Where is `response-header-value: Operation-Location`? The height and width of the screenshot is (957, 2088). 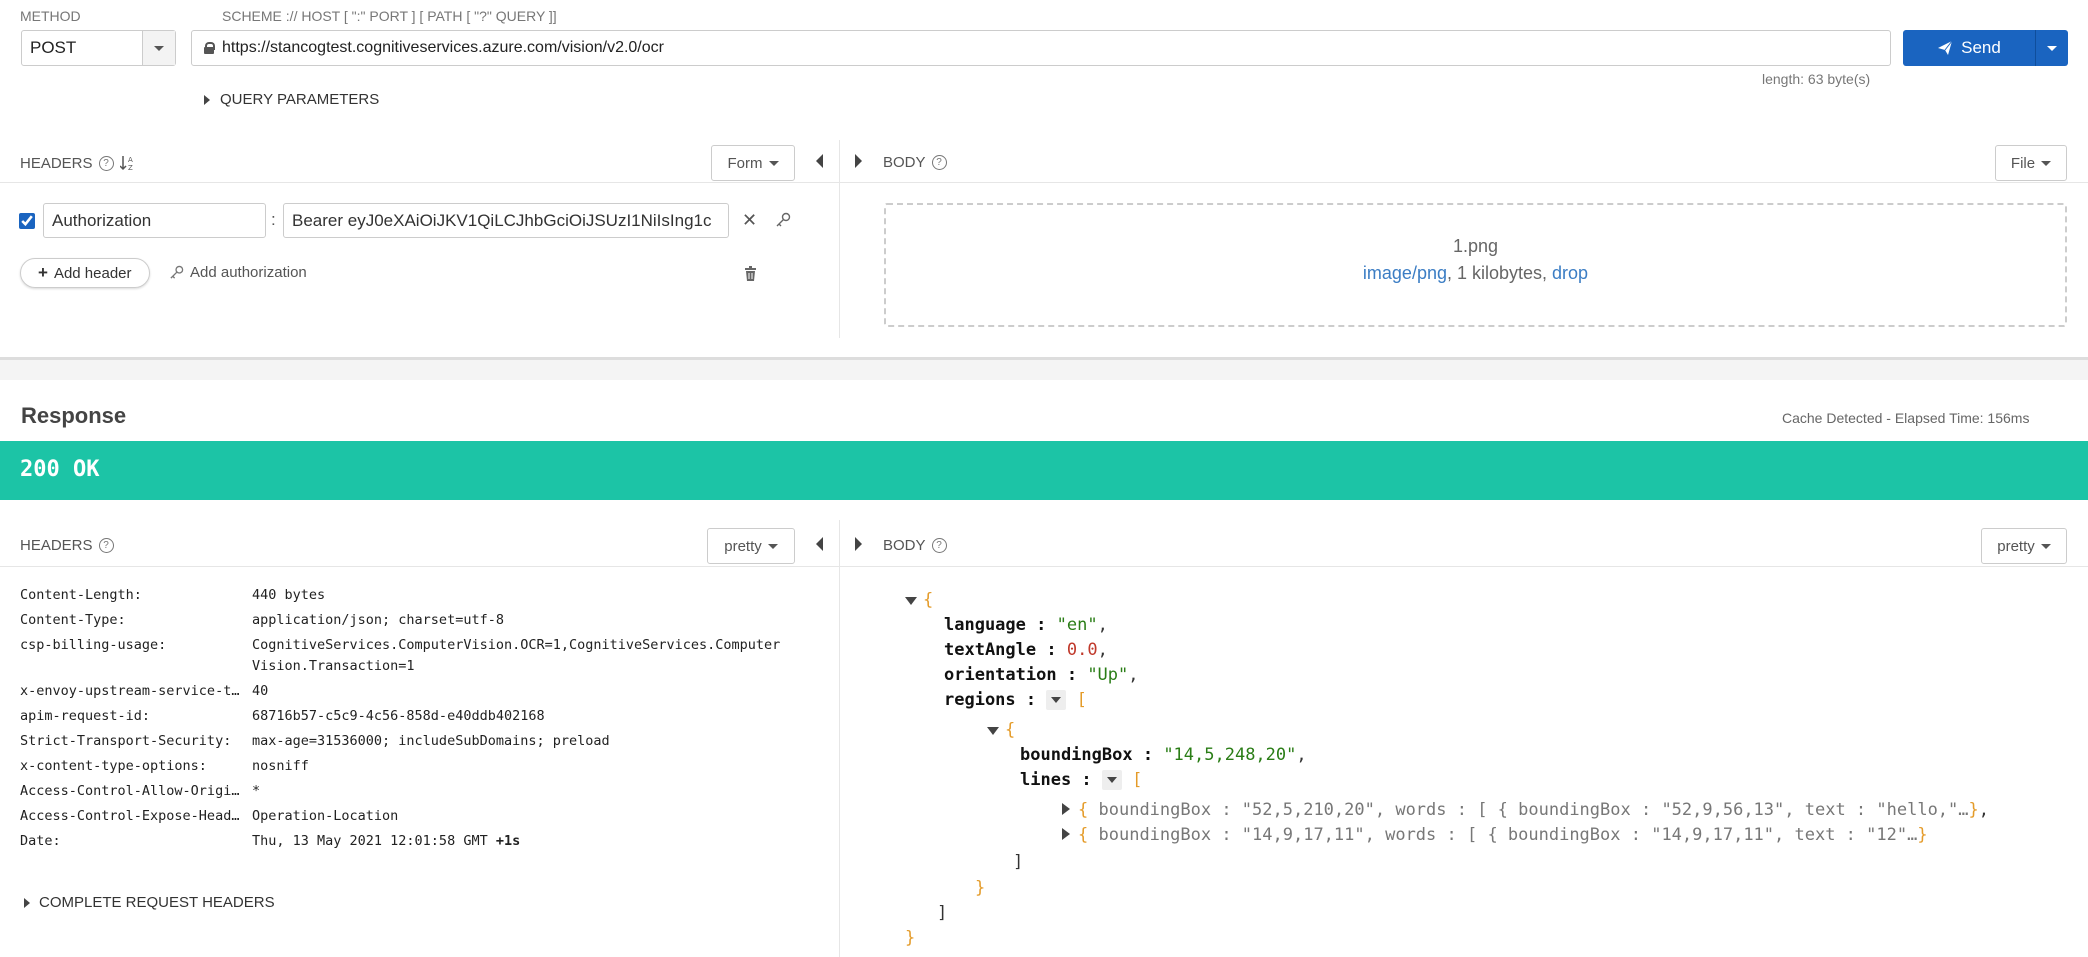
response-header-value: Operation-Location is located at coordinates (325, 816).